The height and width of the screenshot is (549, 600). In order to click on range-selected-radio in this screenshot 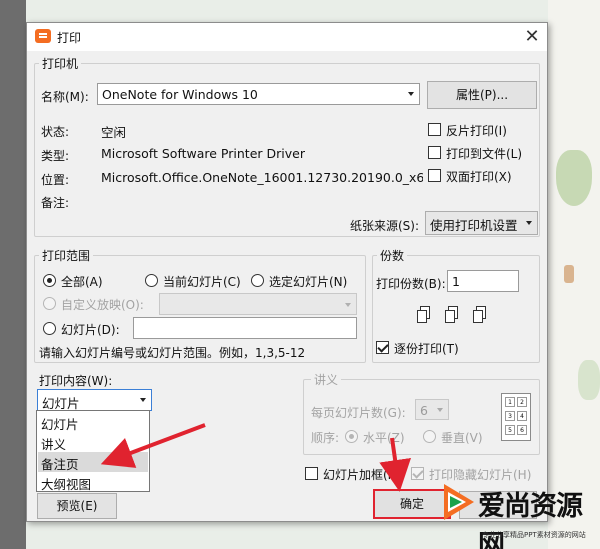, I will do `click(257, 280)`.